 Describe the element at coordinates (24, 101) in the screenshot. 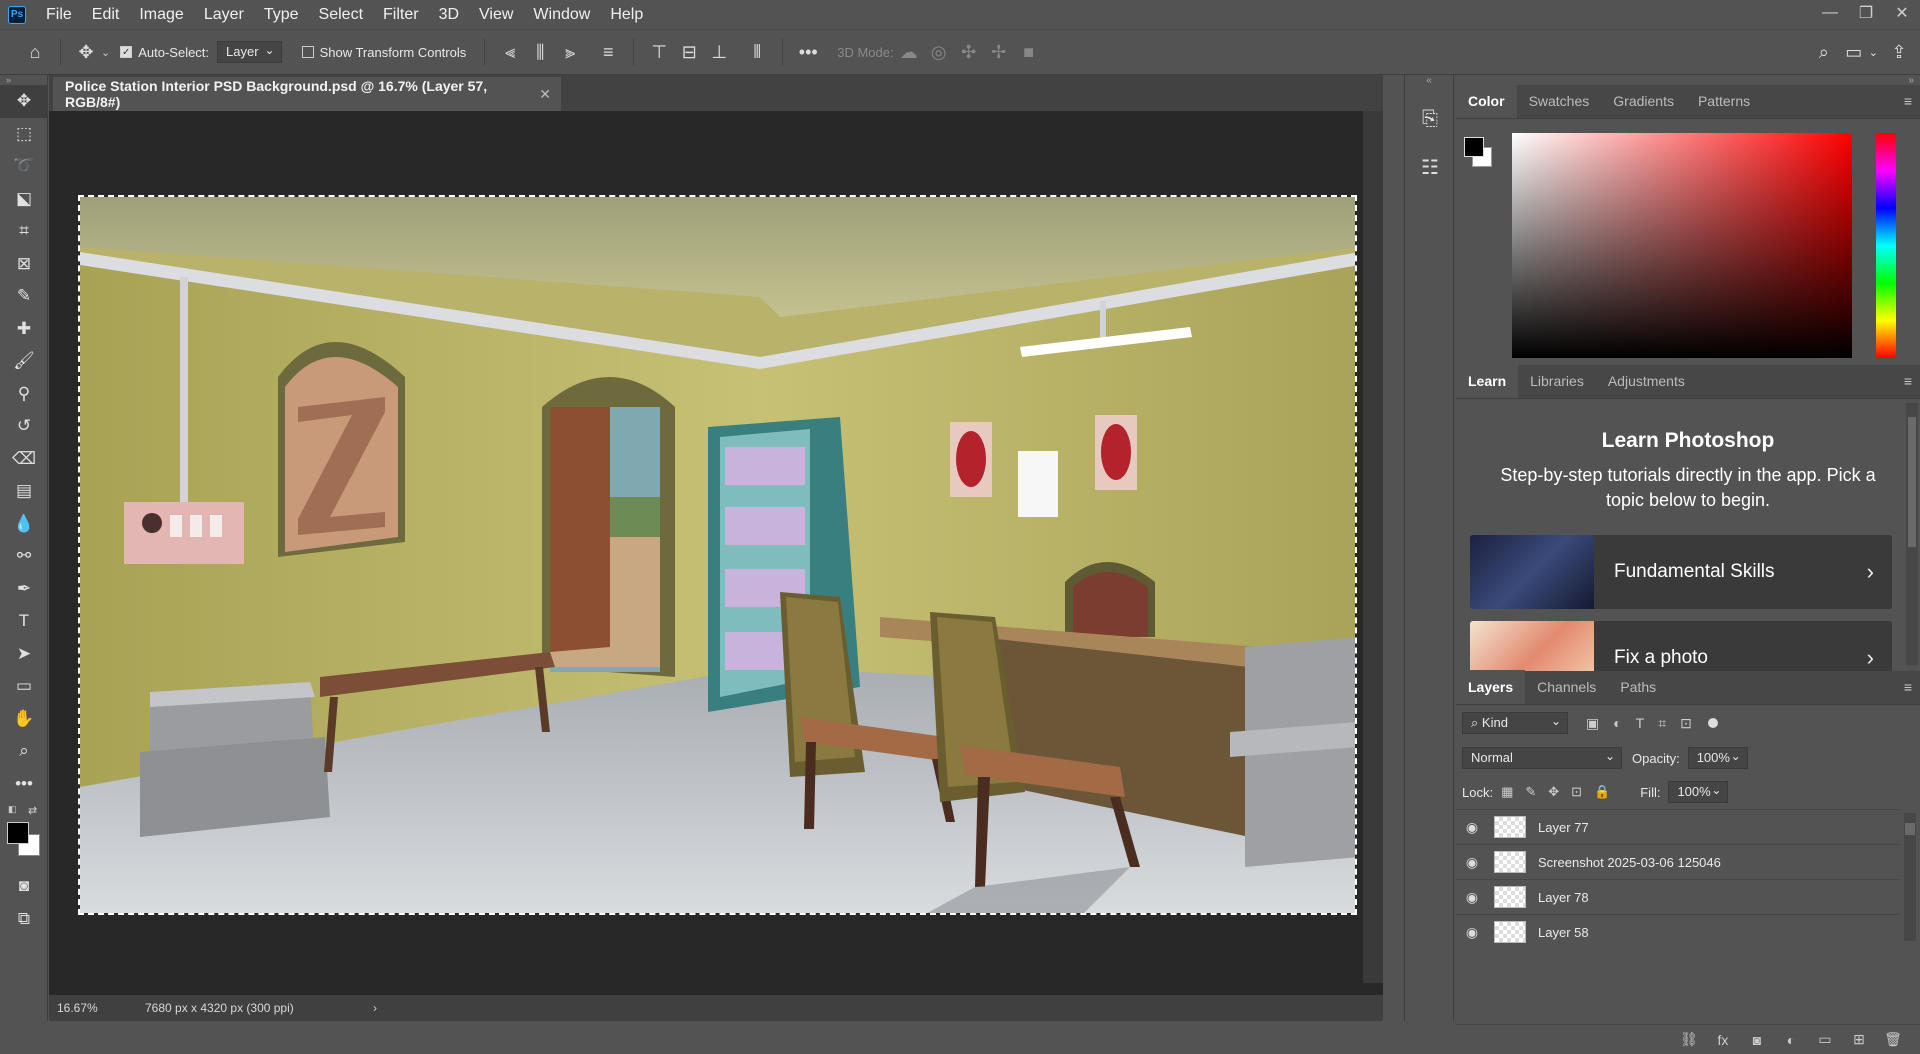

I see `move-tool-icon: ✥` at that location.